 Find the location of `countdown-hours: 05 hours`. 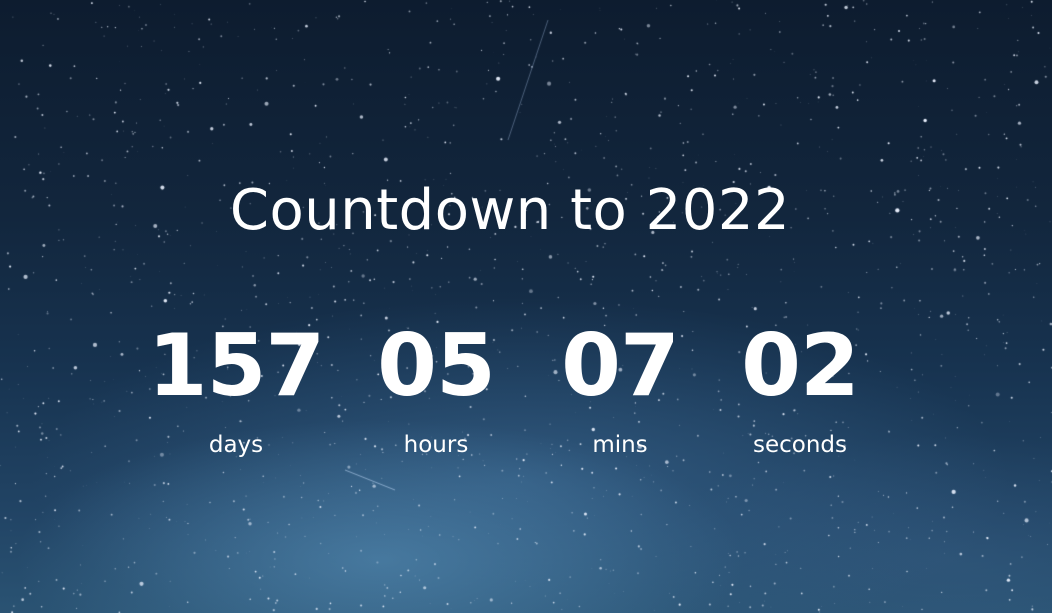

countdown-hours: 05 hours is located at coordinates (436, 388).